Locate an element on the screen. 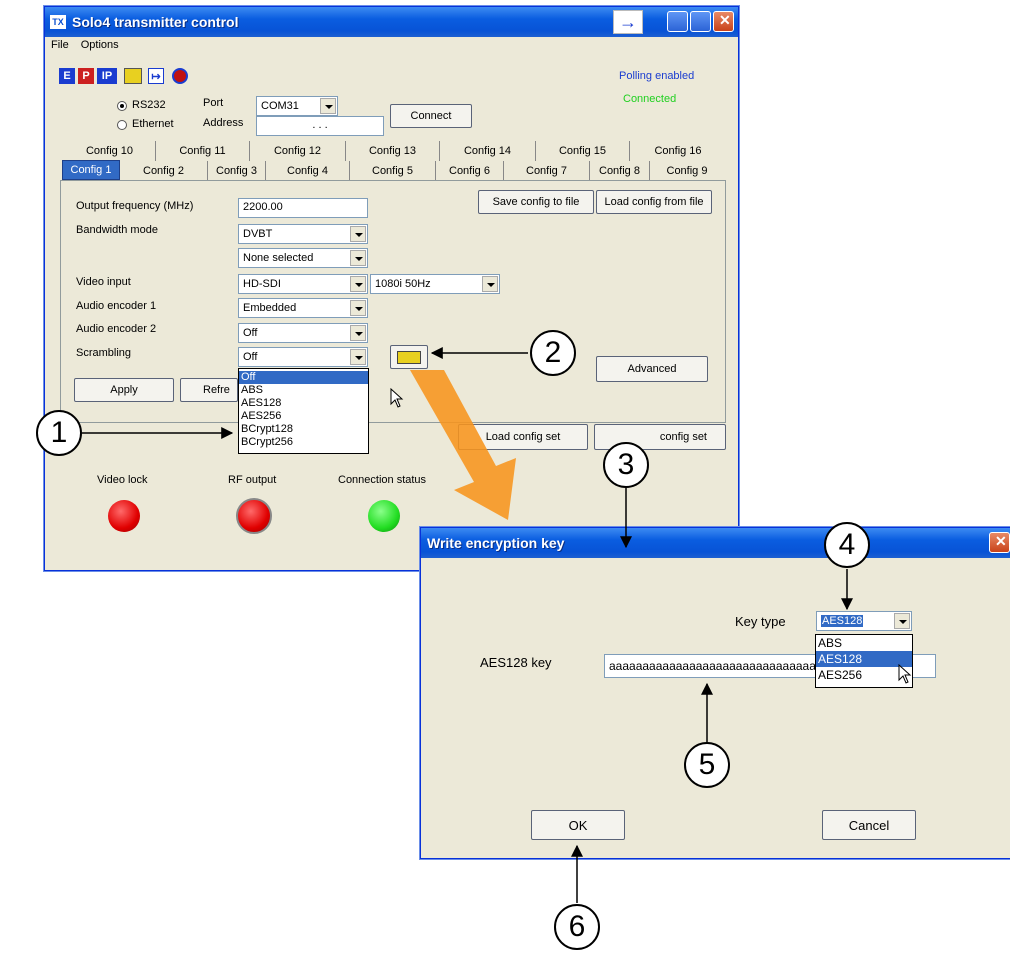 The height and width of the screenshot is (963, 1010). scrambling-option-bcrypt128: BCrypt128 is located at coordinates (303, 429).